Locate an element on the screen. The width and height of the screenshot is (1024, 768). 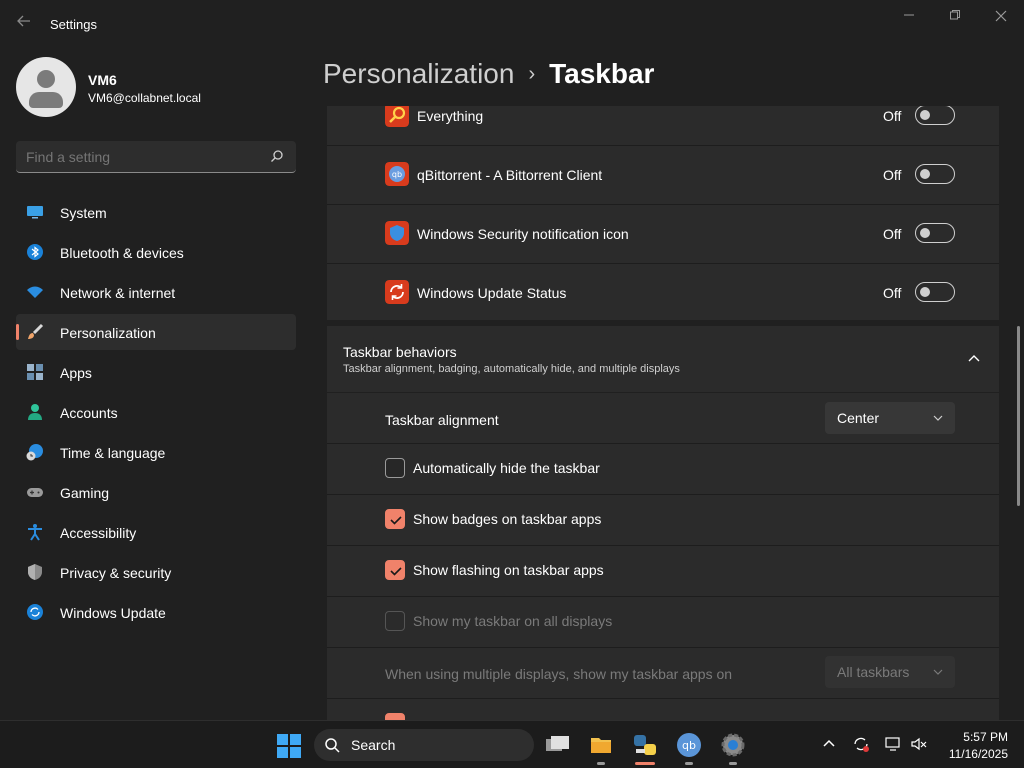
wifi-icon is located at coordinates (35, 292).